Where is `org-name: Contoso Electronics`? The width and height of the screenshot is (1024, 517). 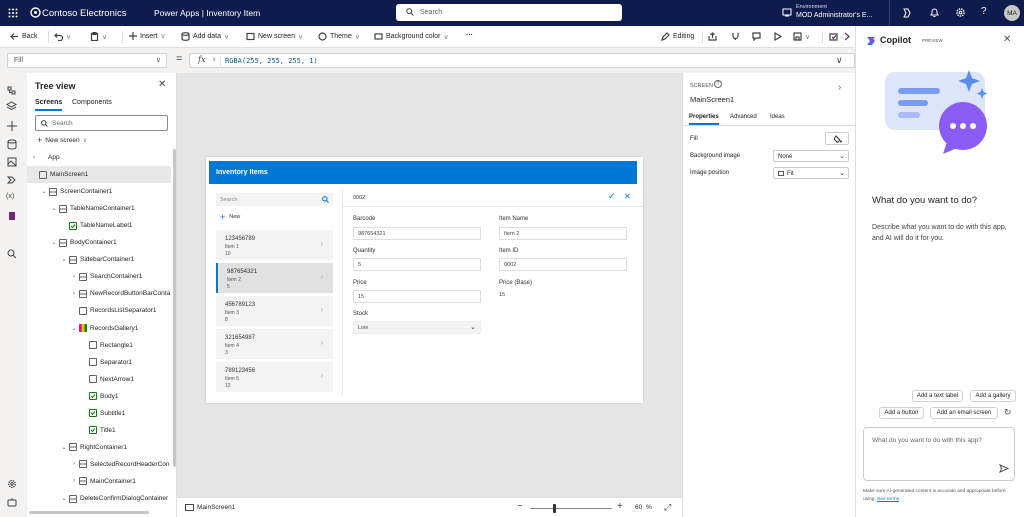
org-name: Contoso Electronics is located at coordinates (84, 13).